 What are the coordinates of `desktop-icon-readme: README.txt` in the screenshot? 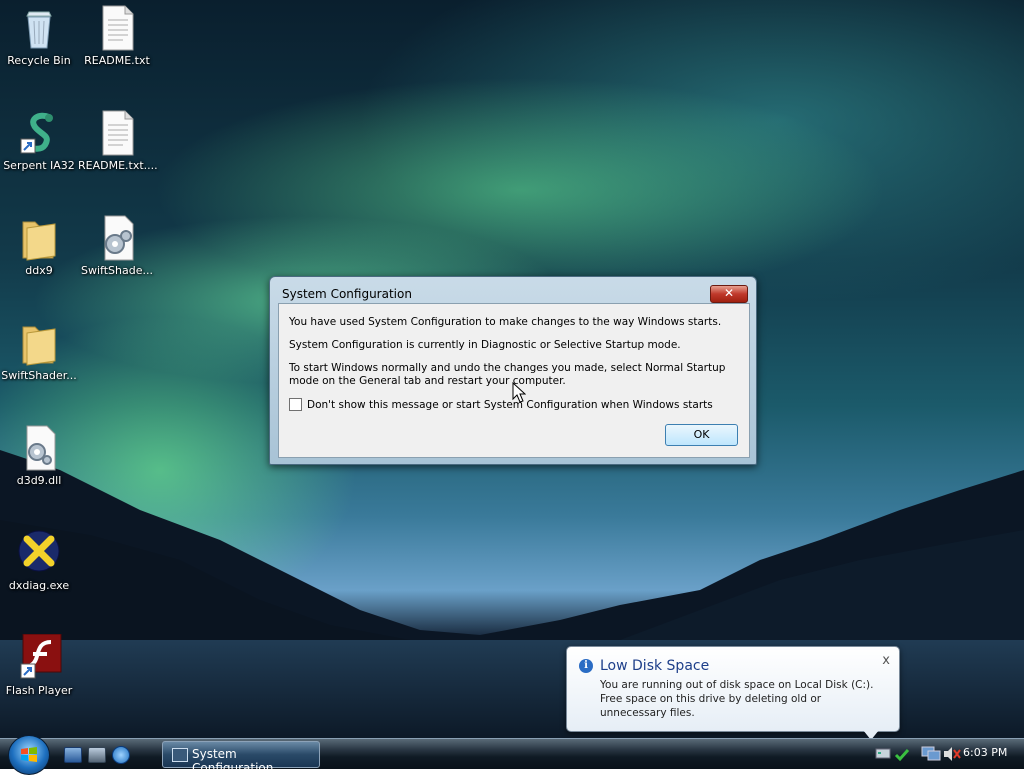 It's located at (117, 35).